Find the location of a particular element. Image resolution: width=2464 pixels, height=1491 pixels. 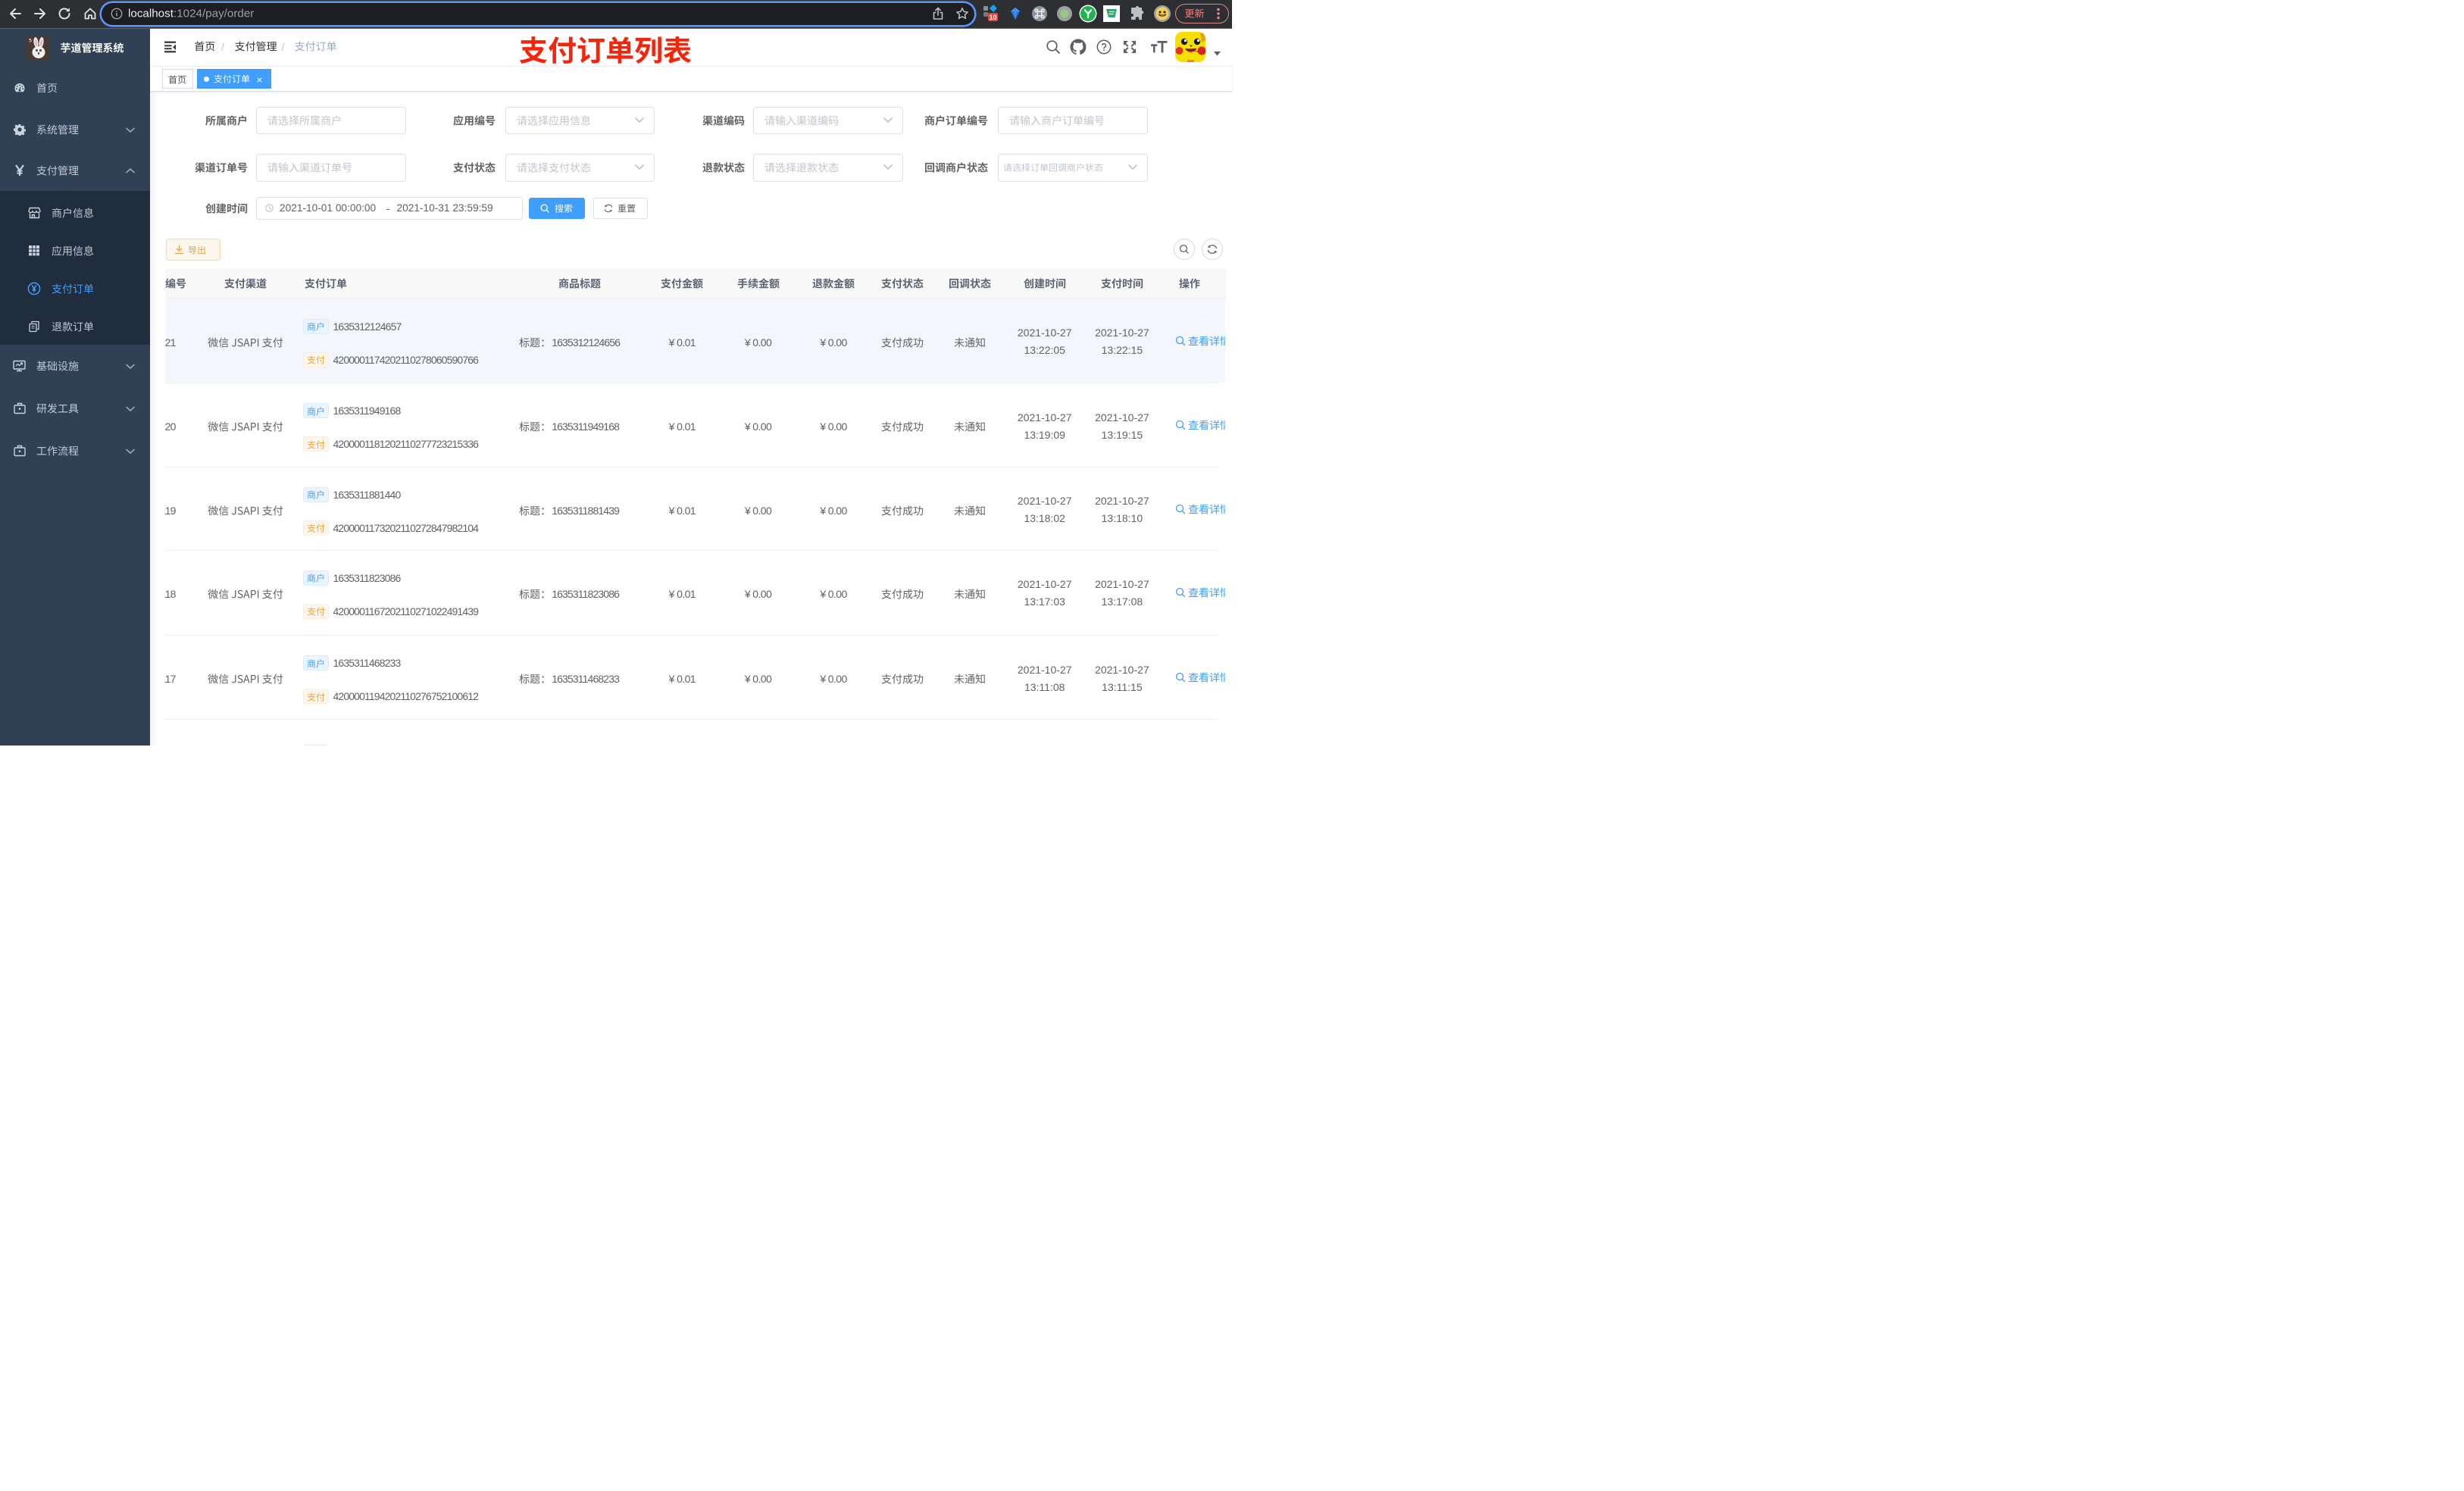

svg-text: 10 is located at coordinates (992, 17).